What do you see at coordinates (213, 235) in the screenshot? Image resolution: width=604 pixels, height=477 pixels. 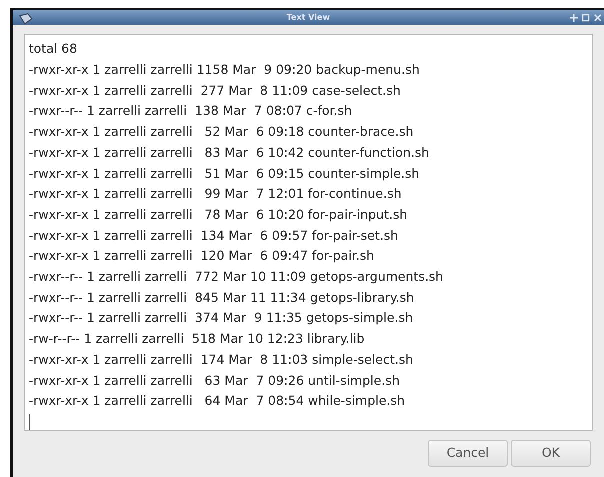 I see `text-line: -rwxr-xr-x 1 zarrelli zarrelli 134 Mar 6 09:57 for-pair-set.sh` at bounding box center [213, 235].